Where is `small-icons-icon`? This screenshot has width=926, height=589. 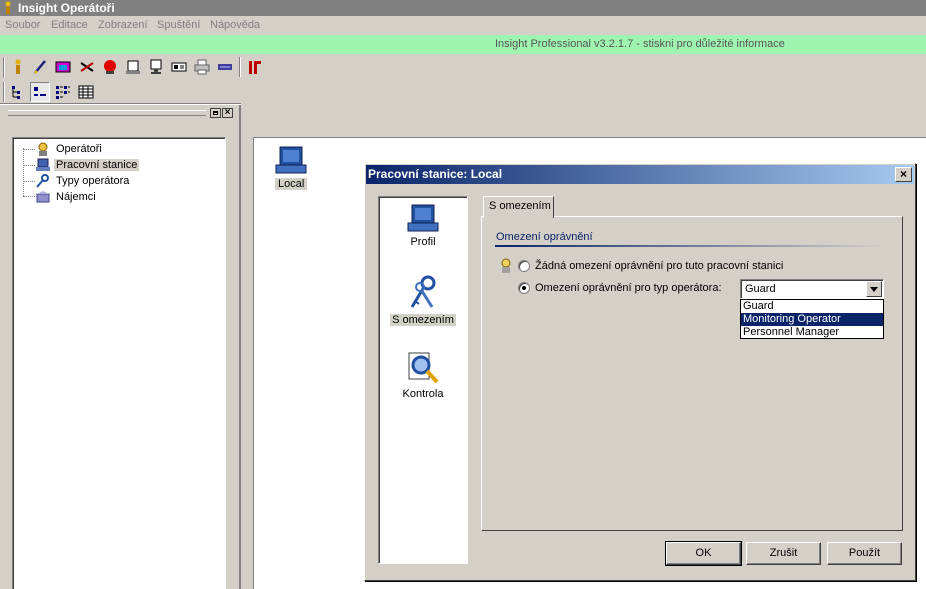 small-icons-icon is located at coordinates (40, 92).